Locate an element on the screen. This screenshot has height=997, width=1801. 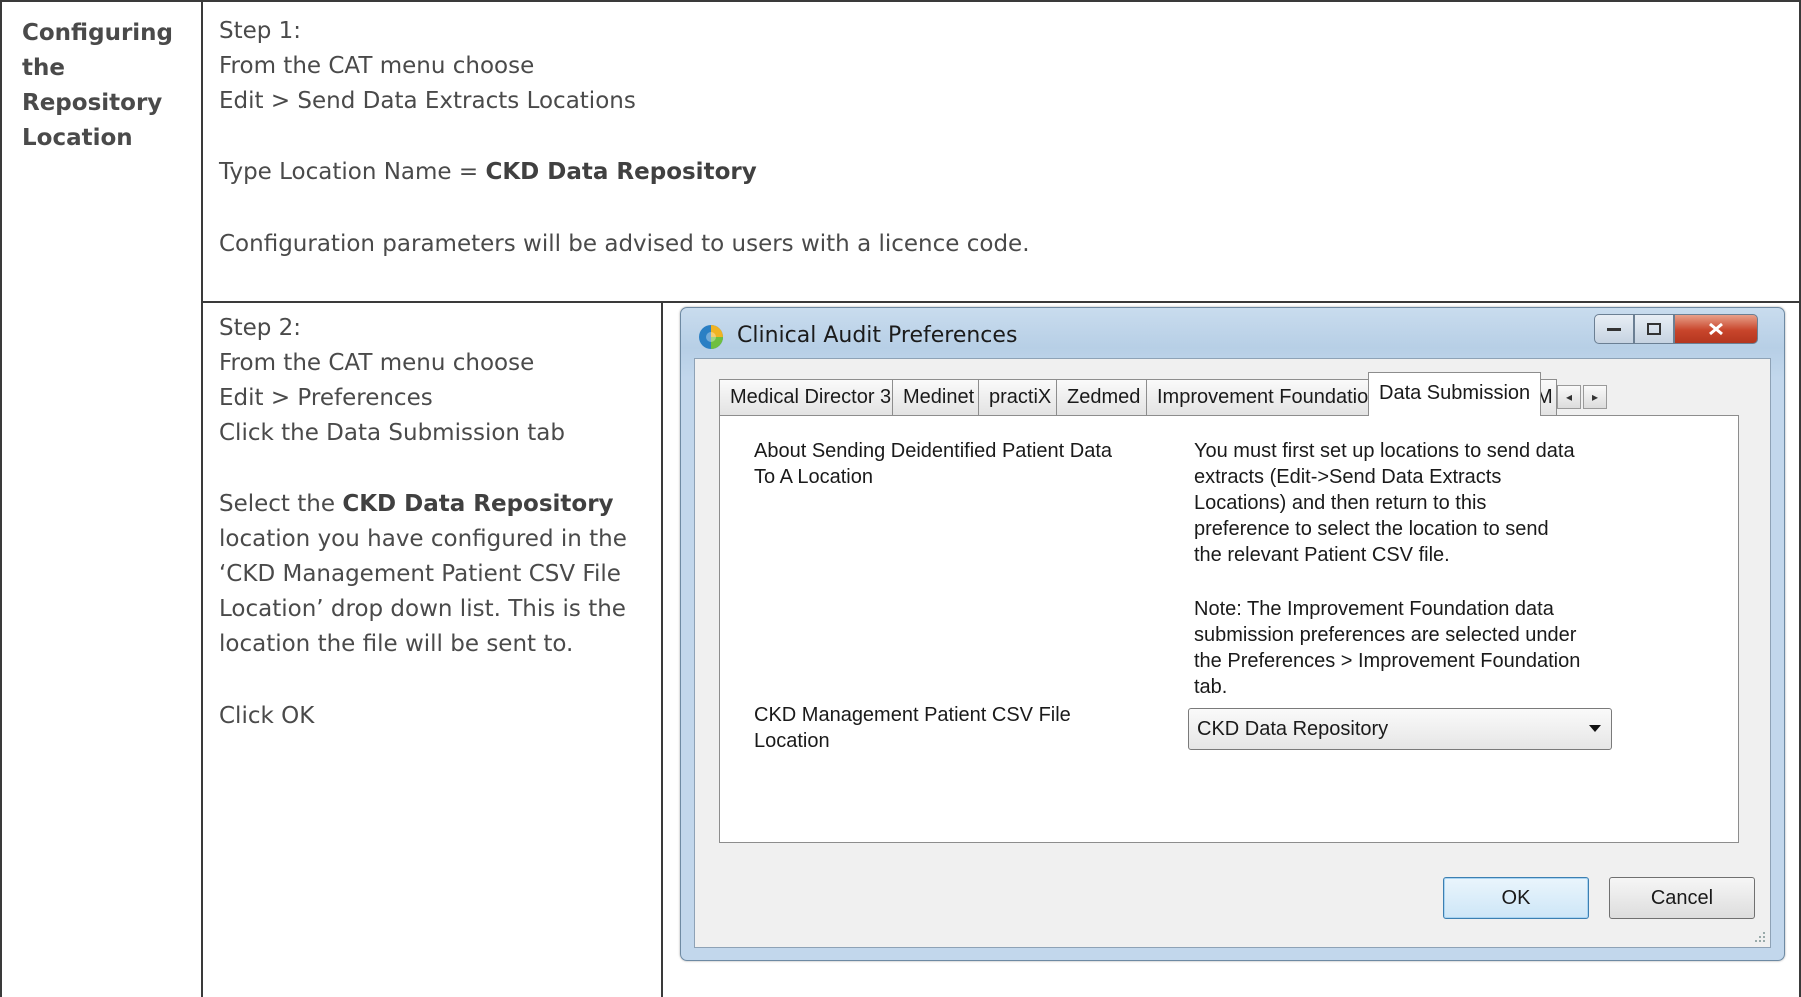
step1-line1: From the CAT menu choose is located at coordinates (377, 66).